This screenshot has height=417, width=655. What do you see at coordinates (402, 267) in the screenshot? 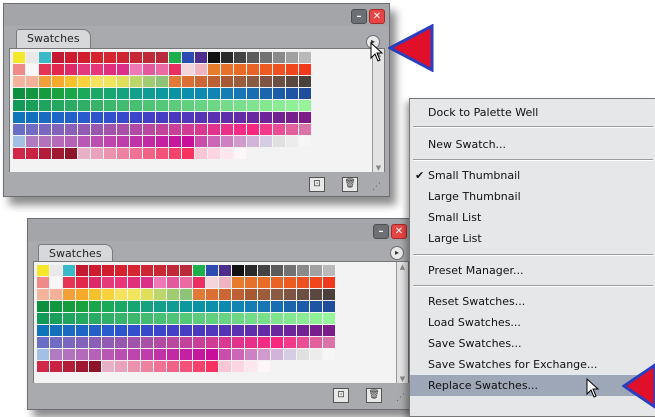
I see `scroll-up-icon: ▲` at bounding box center [402, 267].